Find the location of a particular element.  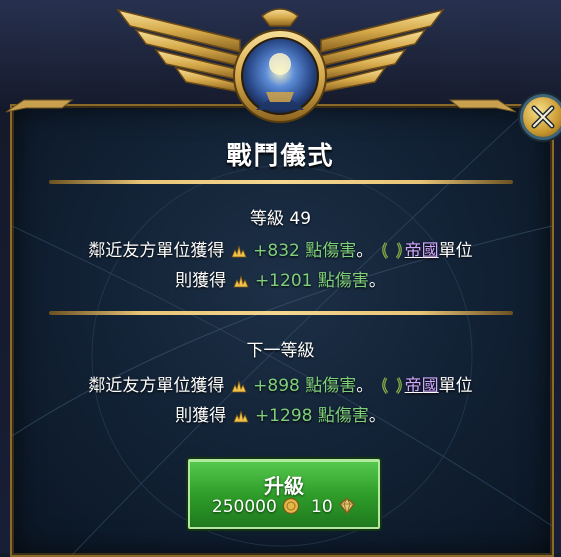

current-effect-line-2: 則獲得 +1201 點傷害。 is located at coordinates (280, 281).